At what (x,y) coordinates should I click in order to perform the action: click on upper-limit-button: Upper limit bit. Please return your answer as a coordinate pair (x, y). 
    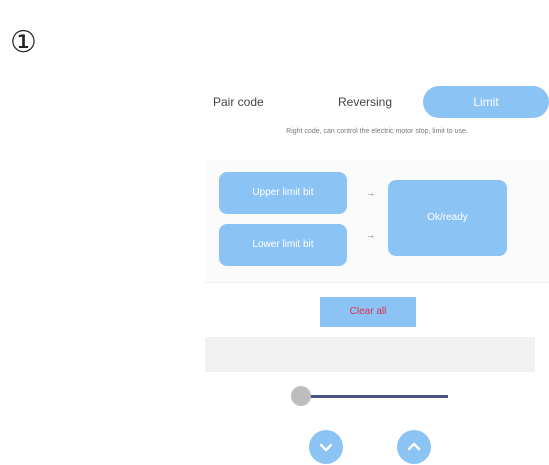
    Looking at the image, I should click on (283, 193).